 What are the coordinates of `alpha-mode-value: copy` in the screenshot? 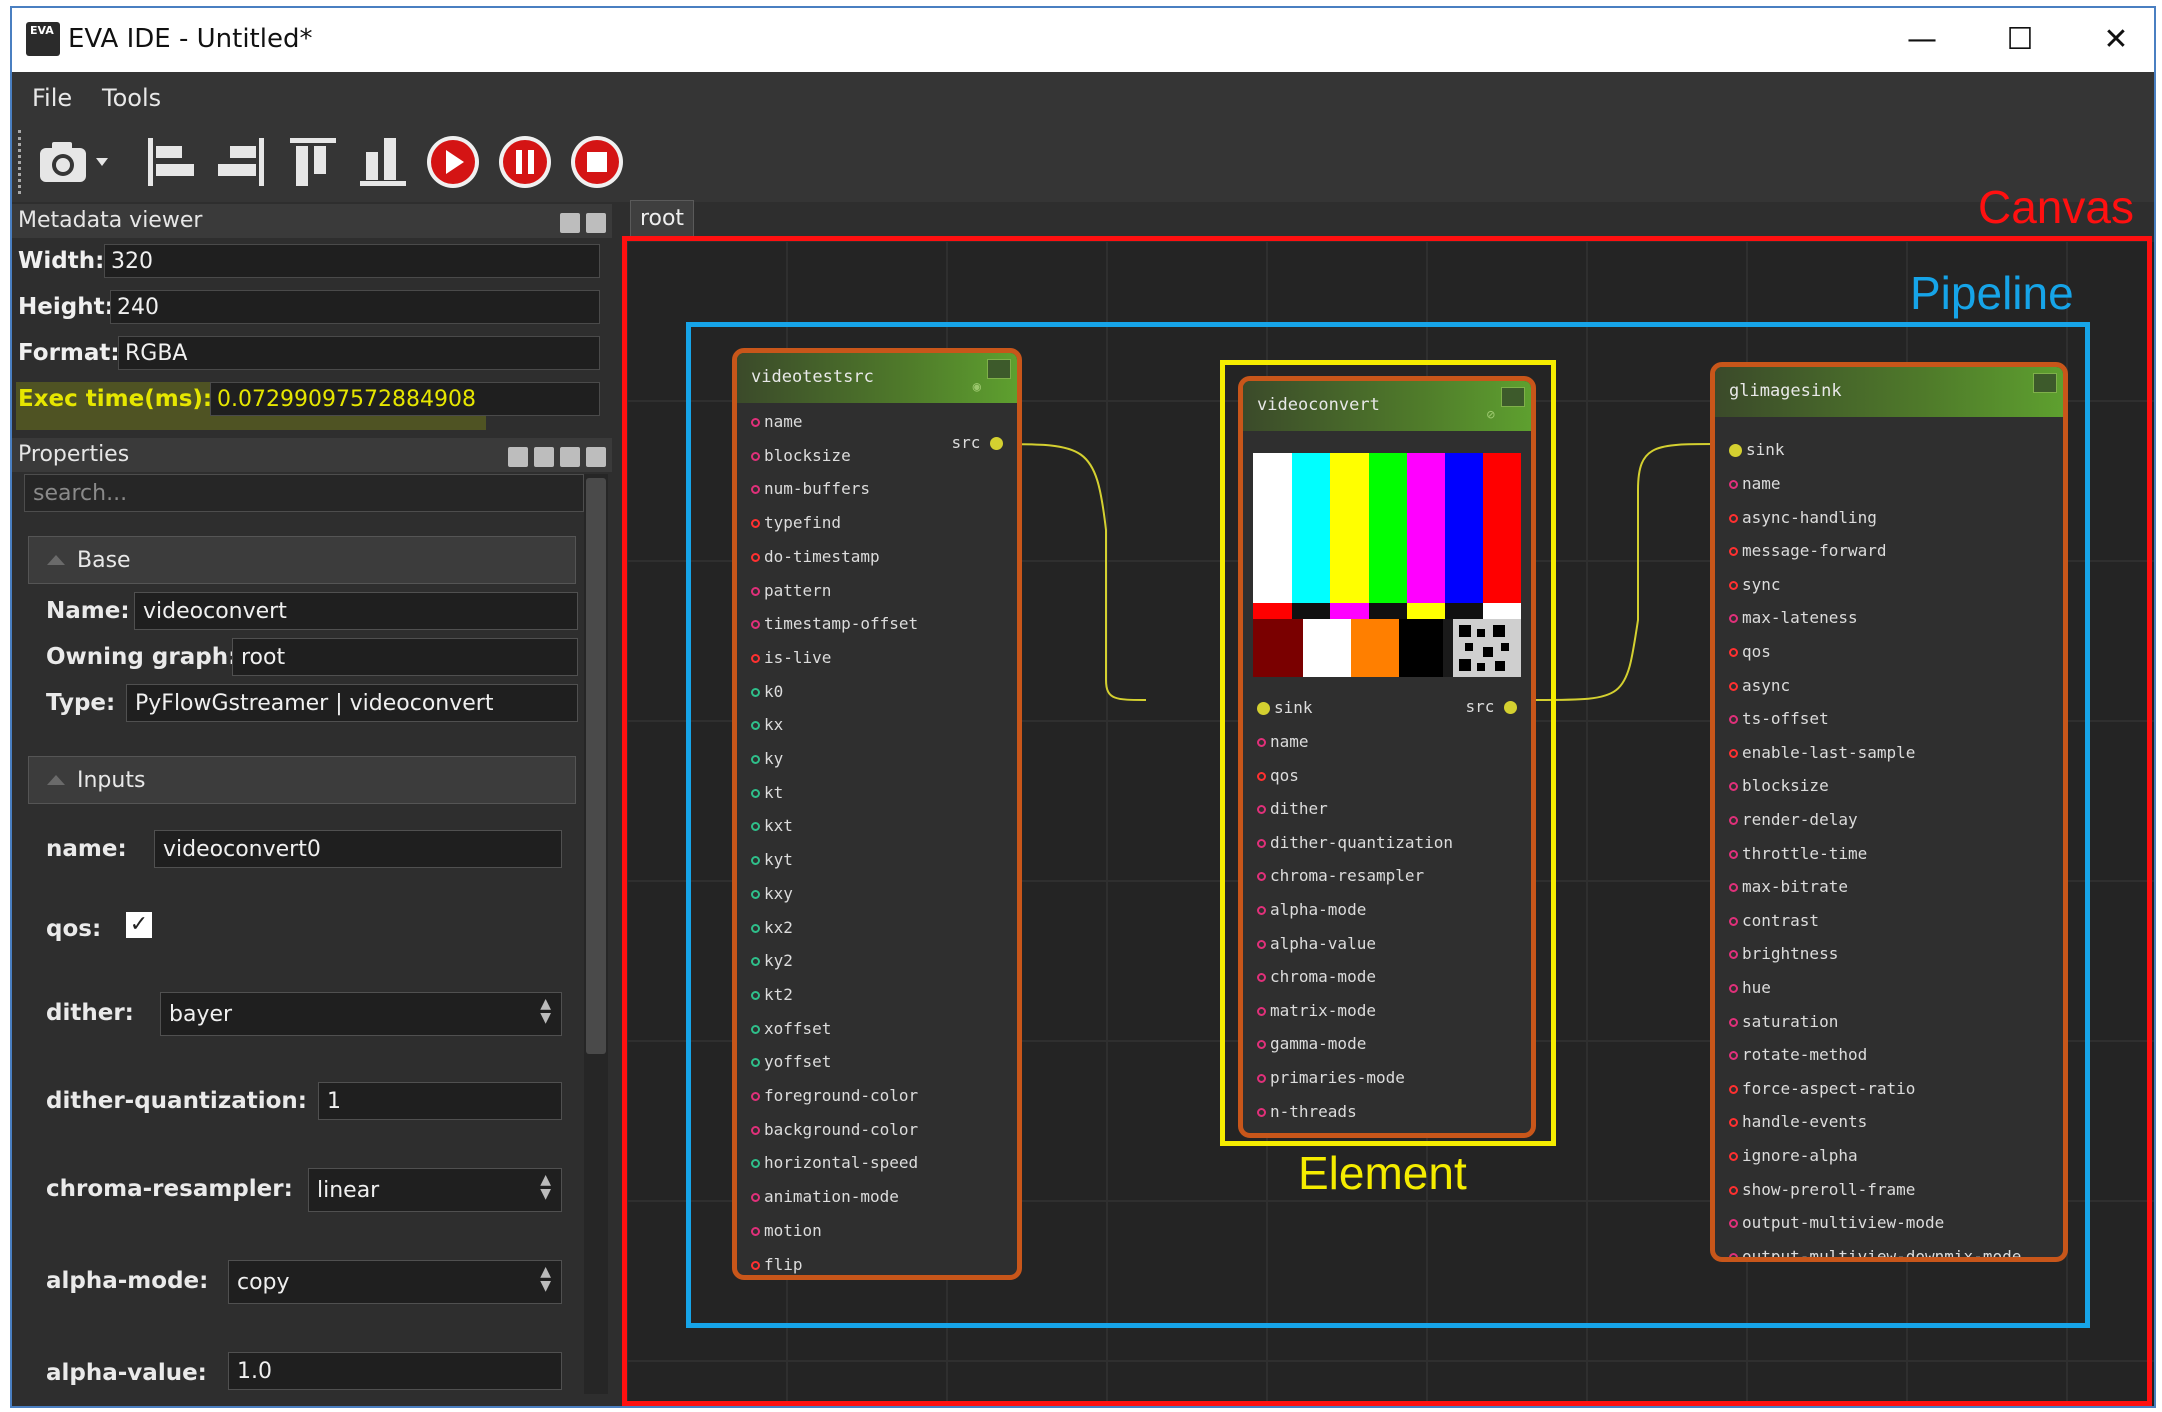 It's located at (263, 1282).